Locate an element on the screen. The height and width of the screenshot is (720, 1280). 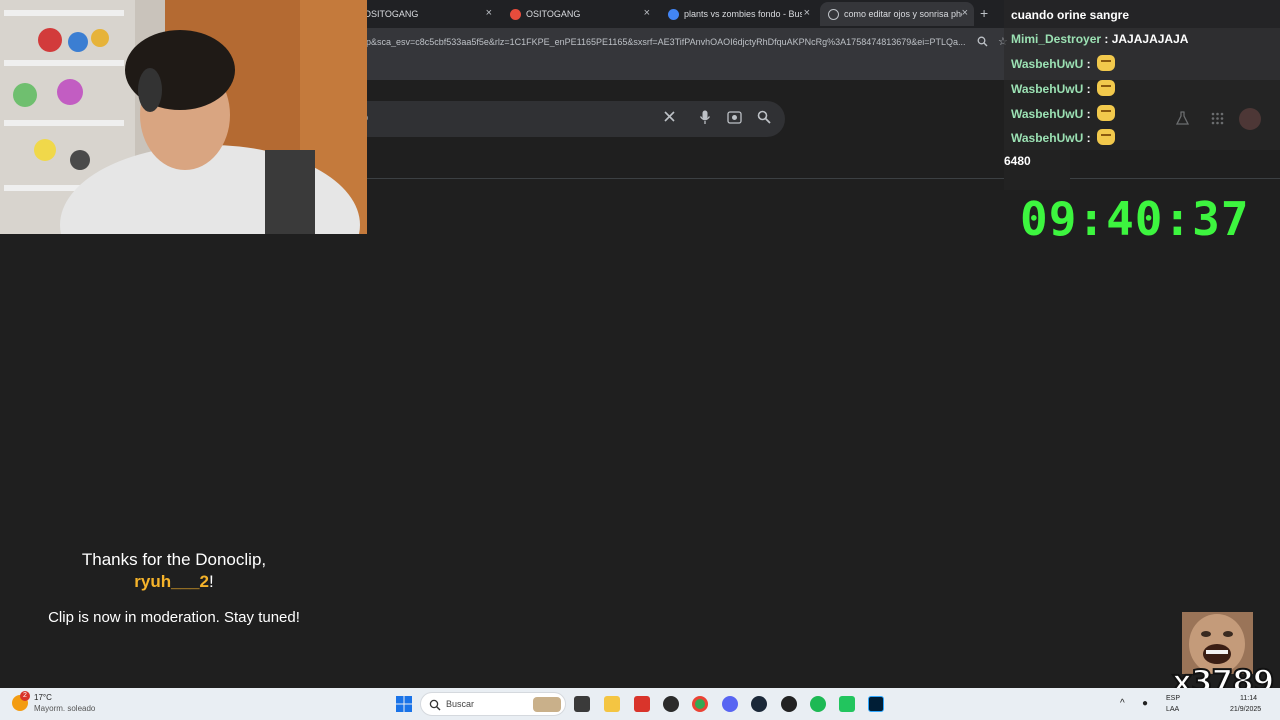
language-top: ESP is located at coordinates (1173, 698).